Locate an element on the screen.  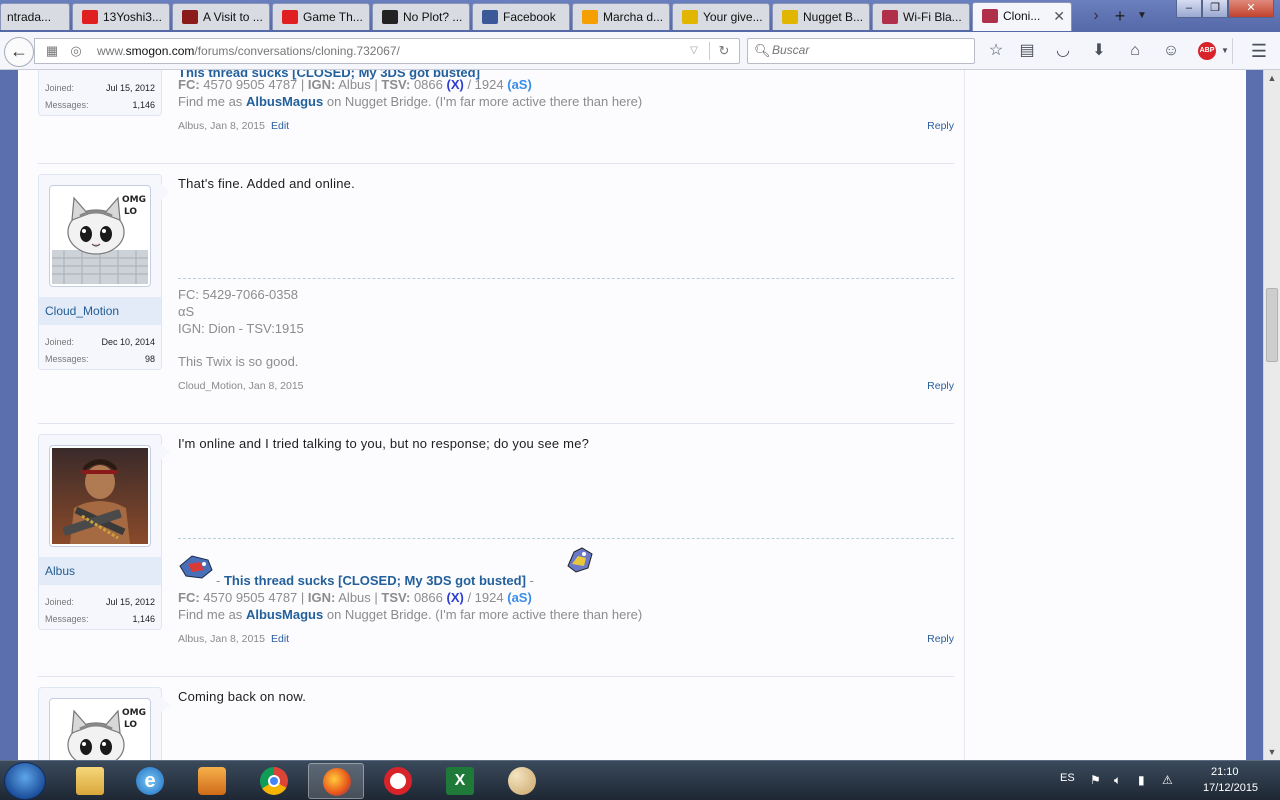
reading-list-icon: ▤ is located at coordinates (1027, 51).